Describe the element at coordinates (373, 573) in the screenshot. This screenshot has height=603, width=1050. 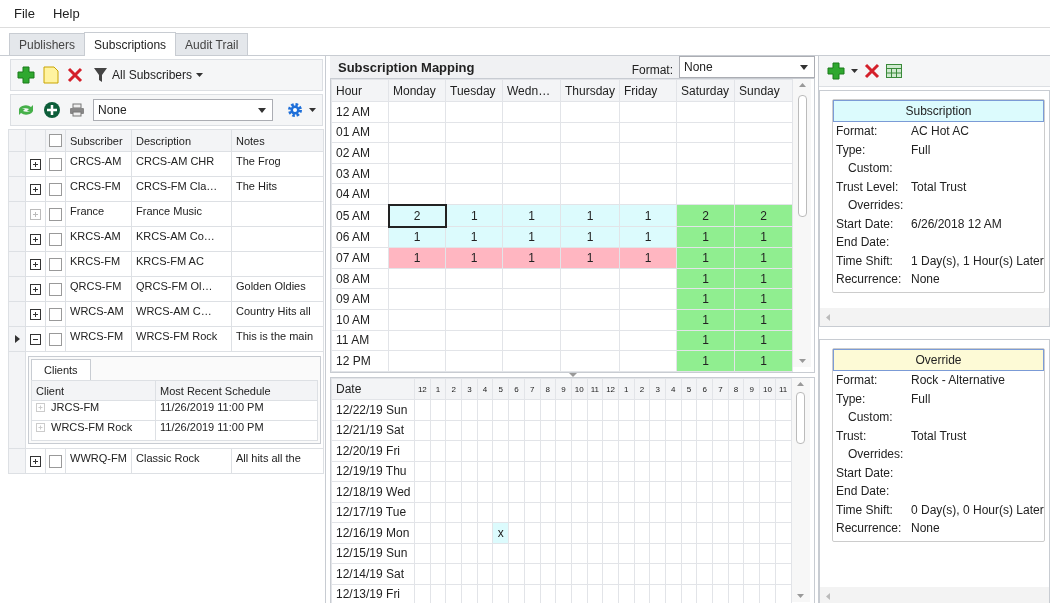
I see `row-header: 12/14/19 Sat` at that location.